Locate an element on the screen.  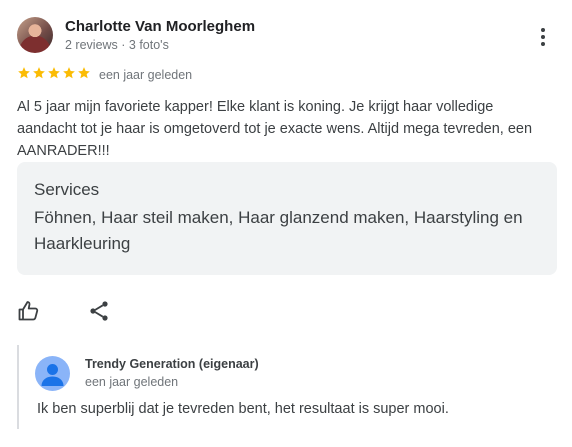
more-options-button is located at coordinates (543, 37).